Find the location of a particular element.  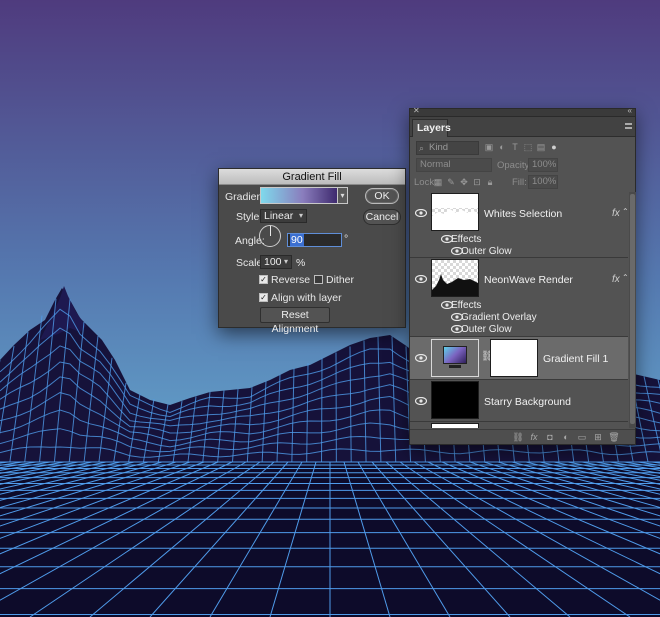

angle-dial is located at coordinates (270, 236).